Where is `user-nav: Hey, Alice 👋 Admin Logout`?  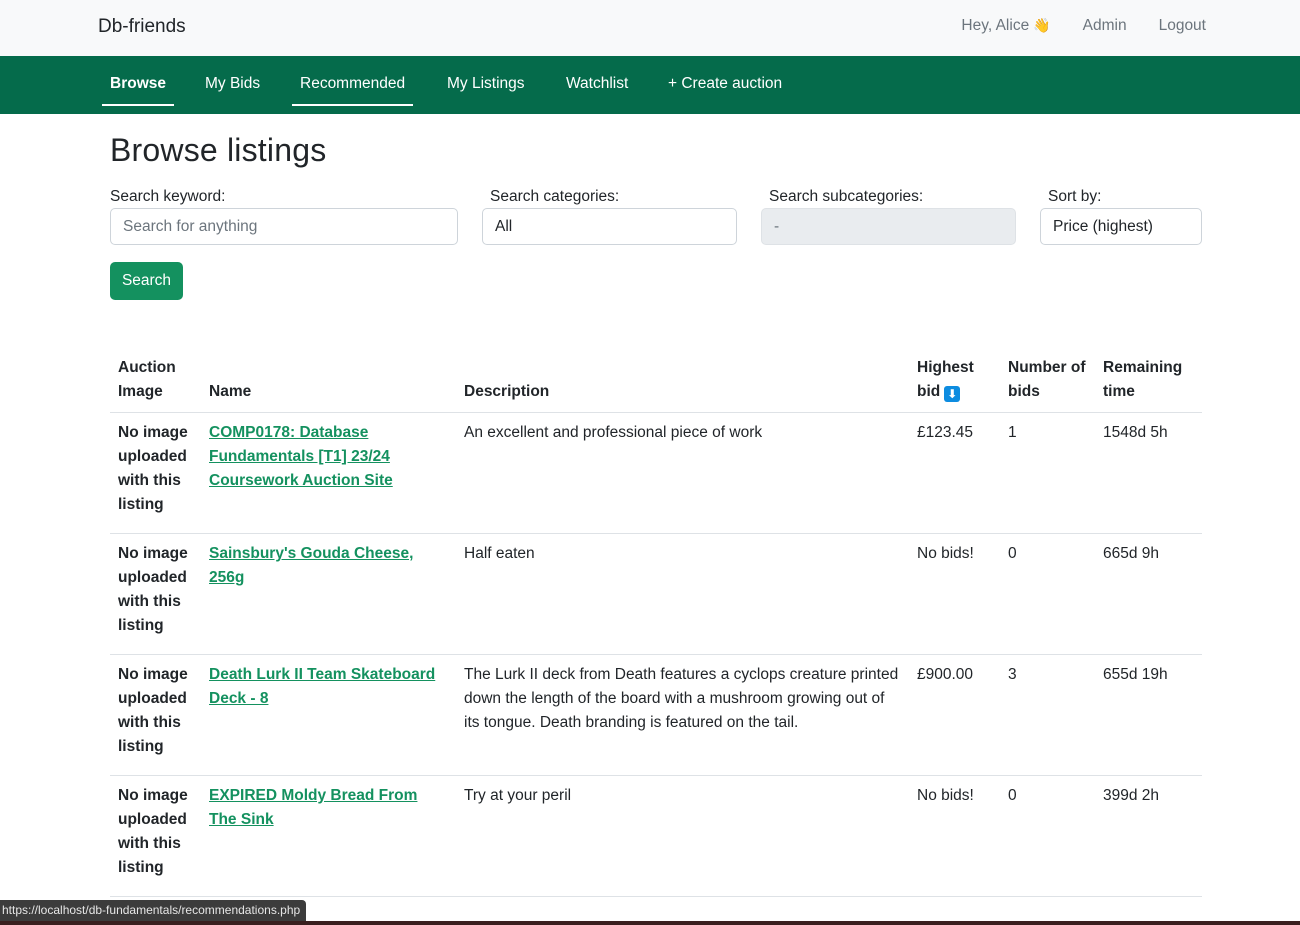
user-nav: Hey, Alice 👋 Admin Logout is located at coordinates (1083, 26).